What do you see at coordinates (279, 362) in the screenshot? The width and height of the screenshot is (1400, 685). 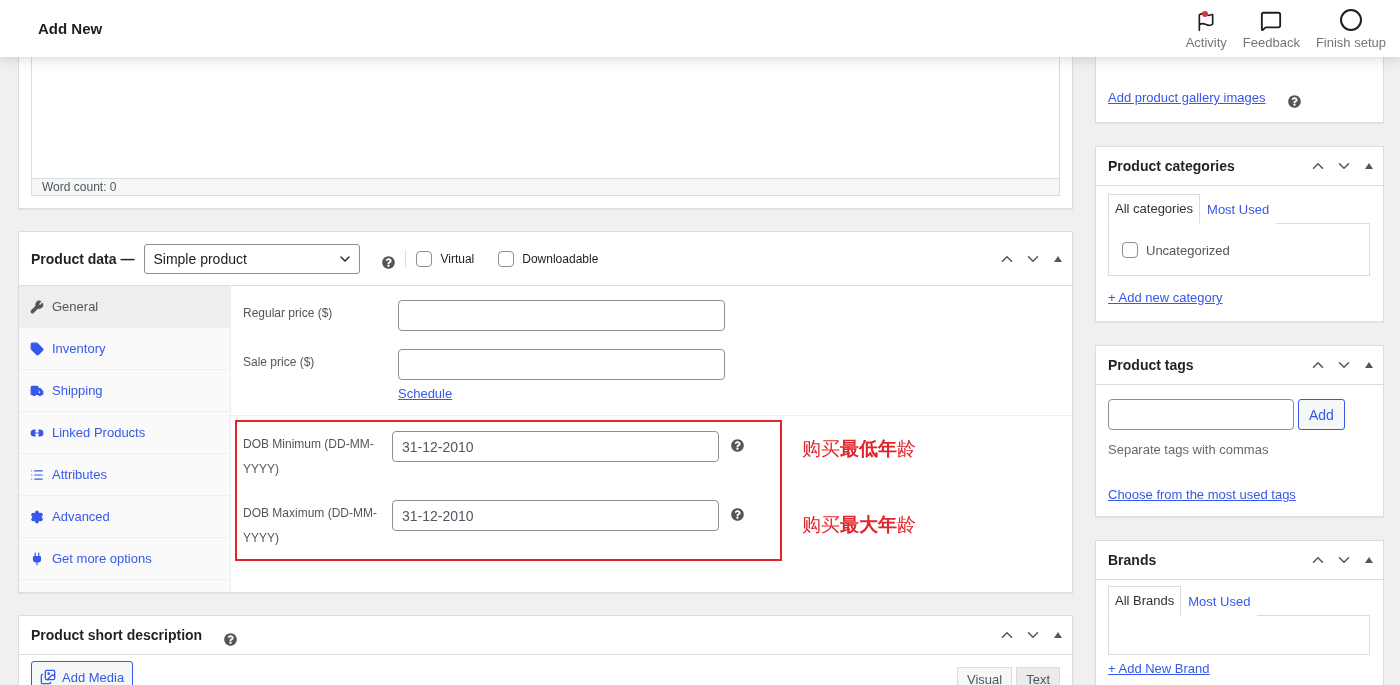 I see `field-label: Sale price ($)` at bounding box center [279, 362].